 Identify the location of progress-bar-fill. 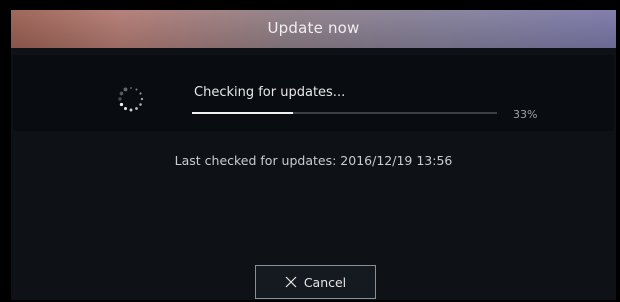
(242, 113).